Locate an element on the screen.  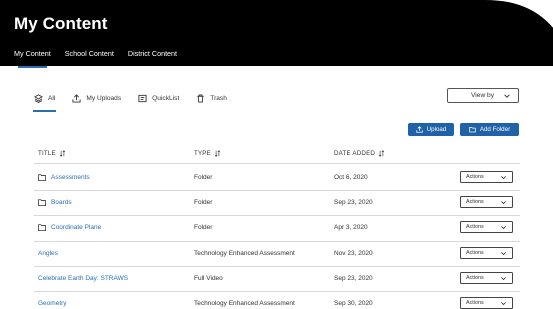
row-title-link: Coordinate Plane is located at coordinates (69, 227).